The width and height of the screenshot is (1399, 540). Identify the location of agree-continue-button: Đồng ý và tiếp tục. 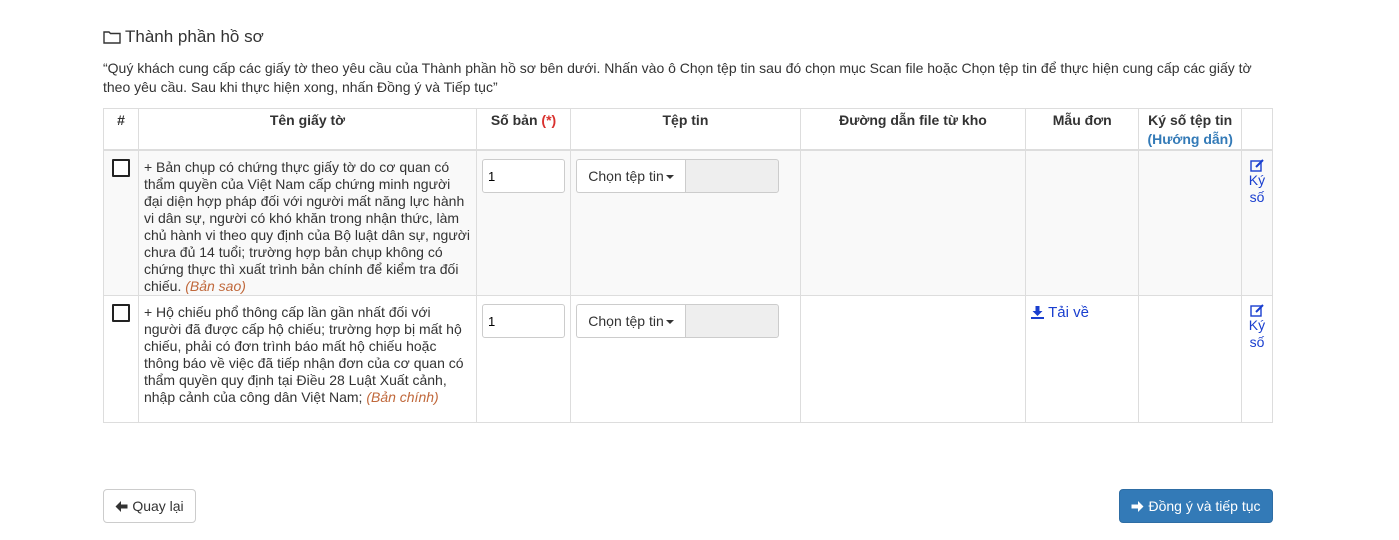
(1196, 506).